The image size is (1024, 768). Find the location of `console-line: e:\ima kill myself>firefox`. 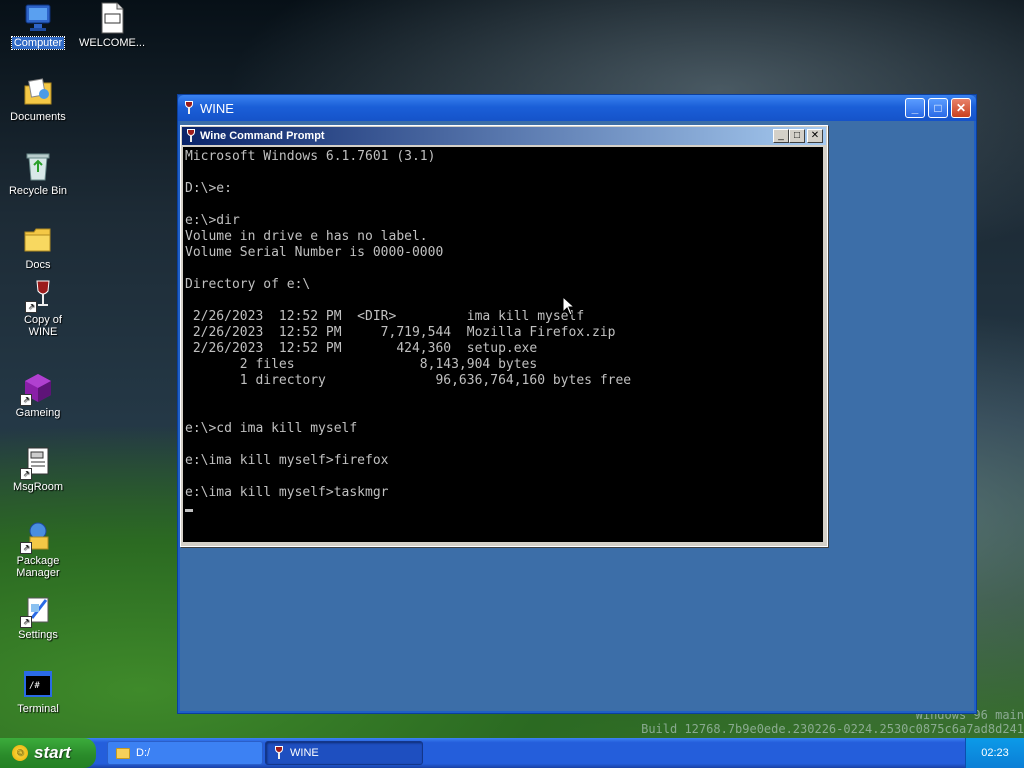

console-line: e:\ima kill myself>firefox is located at coordinates (287, 460).